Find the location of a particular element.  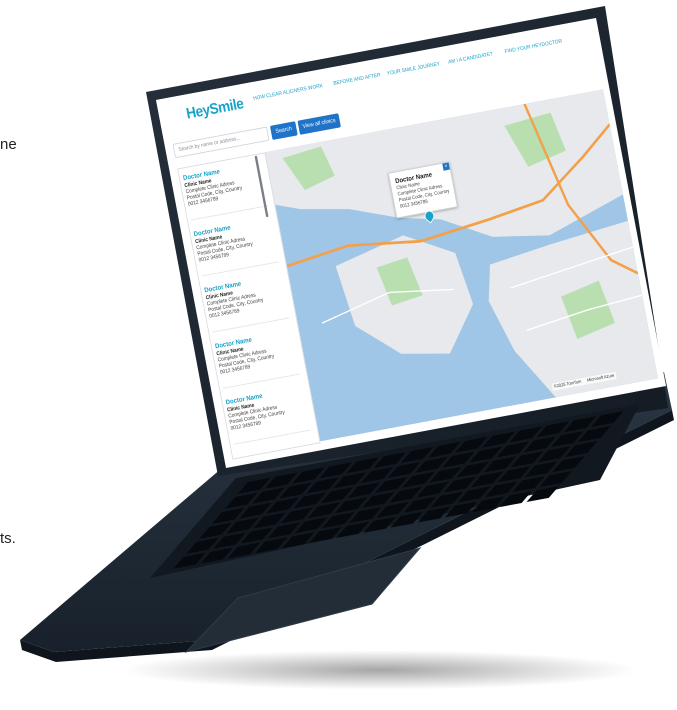

search-button: Search is located at coordinates (283, 130).